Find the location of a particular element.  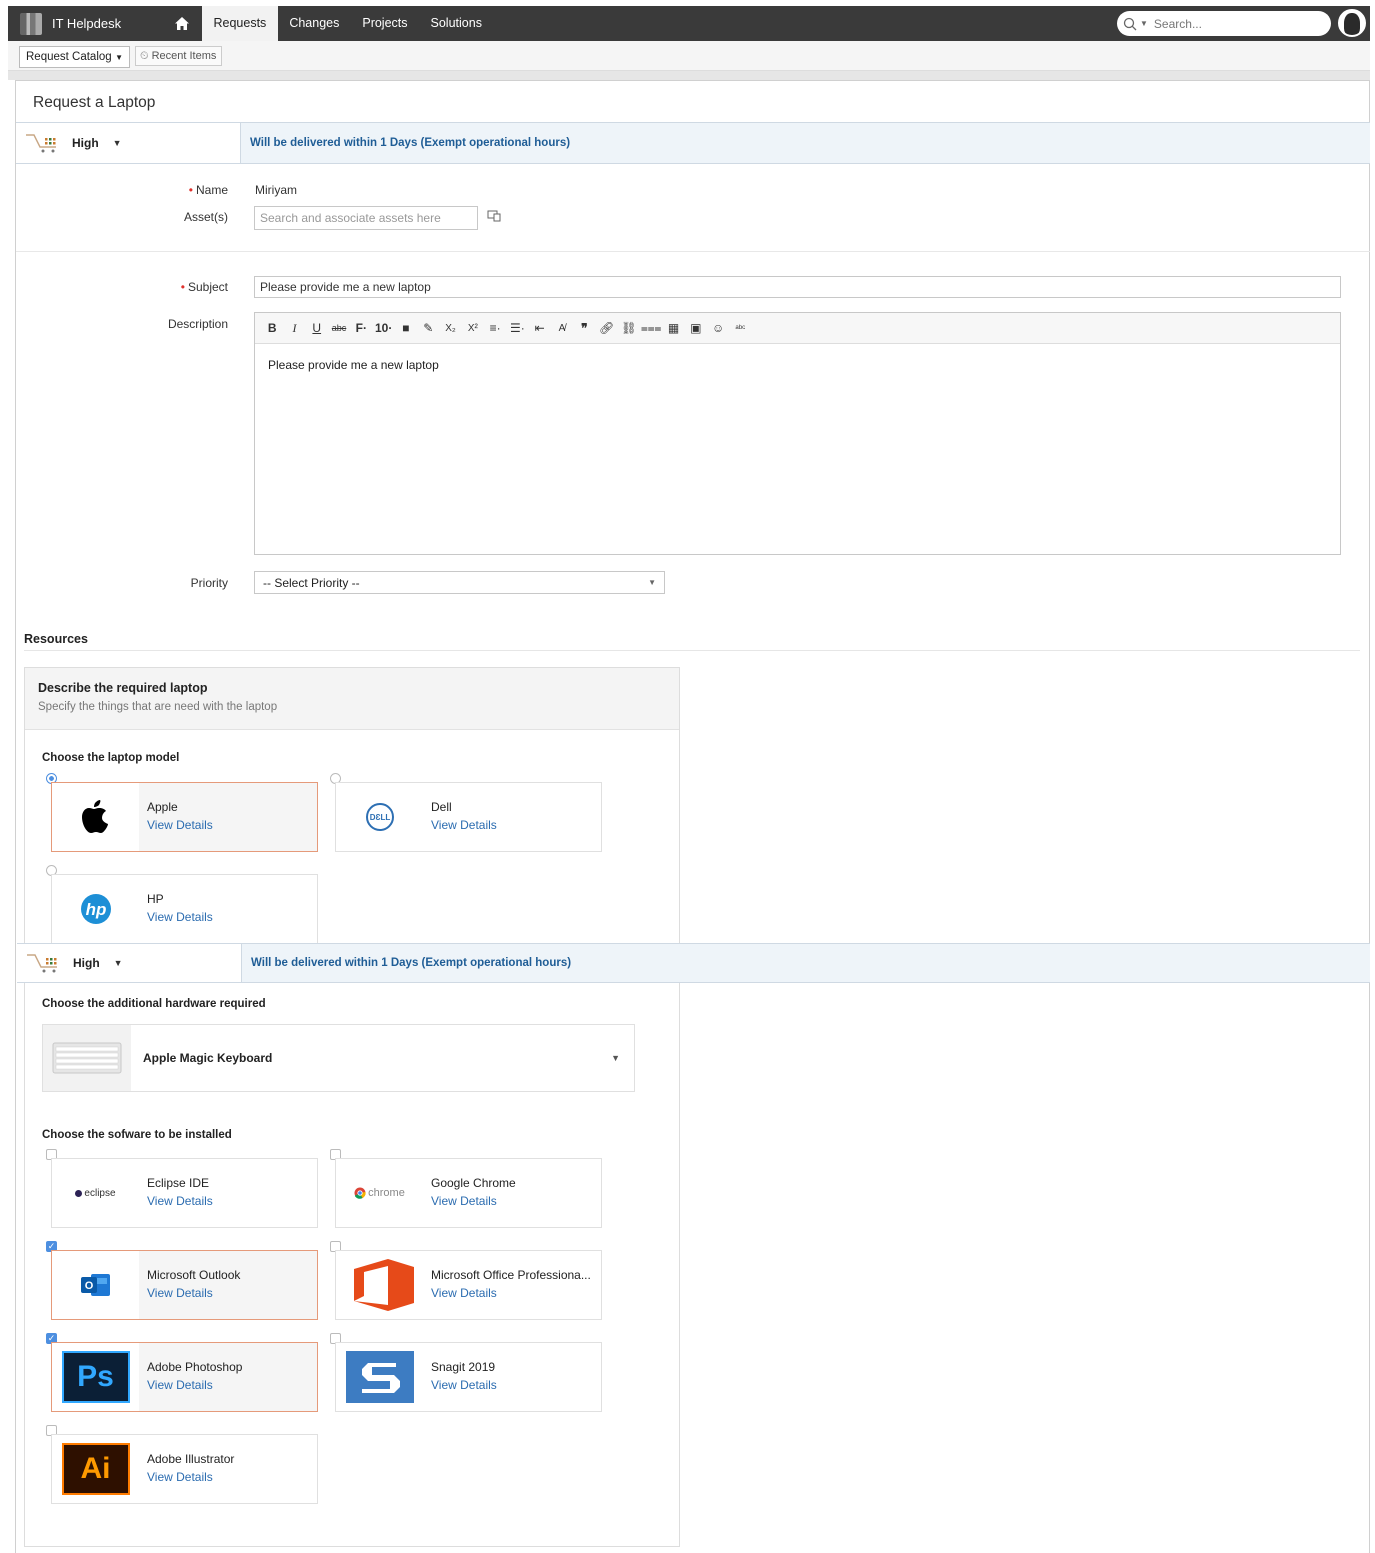

tab-requests: Requests is located at coordinates (240, 23).